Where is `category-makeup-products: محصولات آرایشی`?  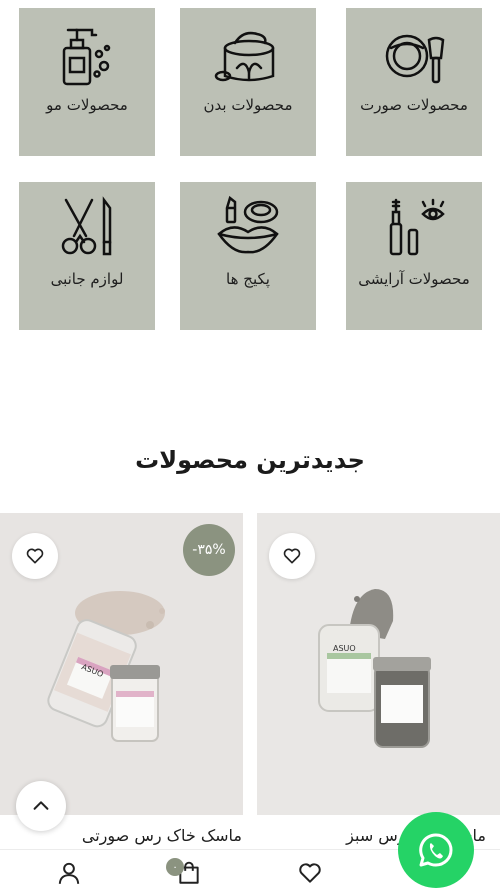 category-makeup-products: محصولات آرایشی is located at coordinates (414, 256).